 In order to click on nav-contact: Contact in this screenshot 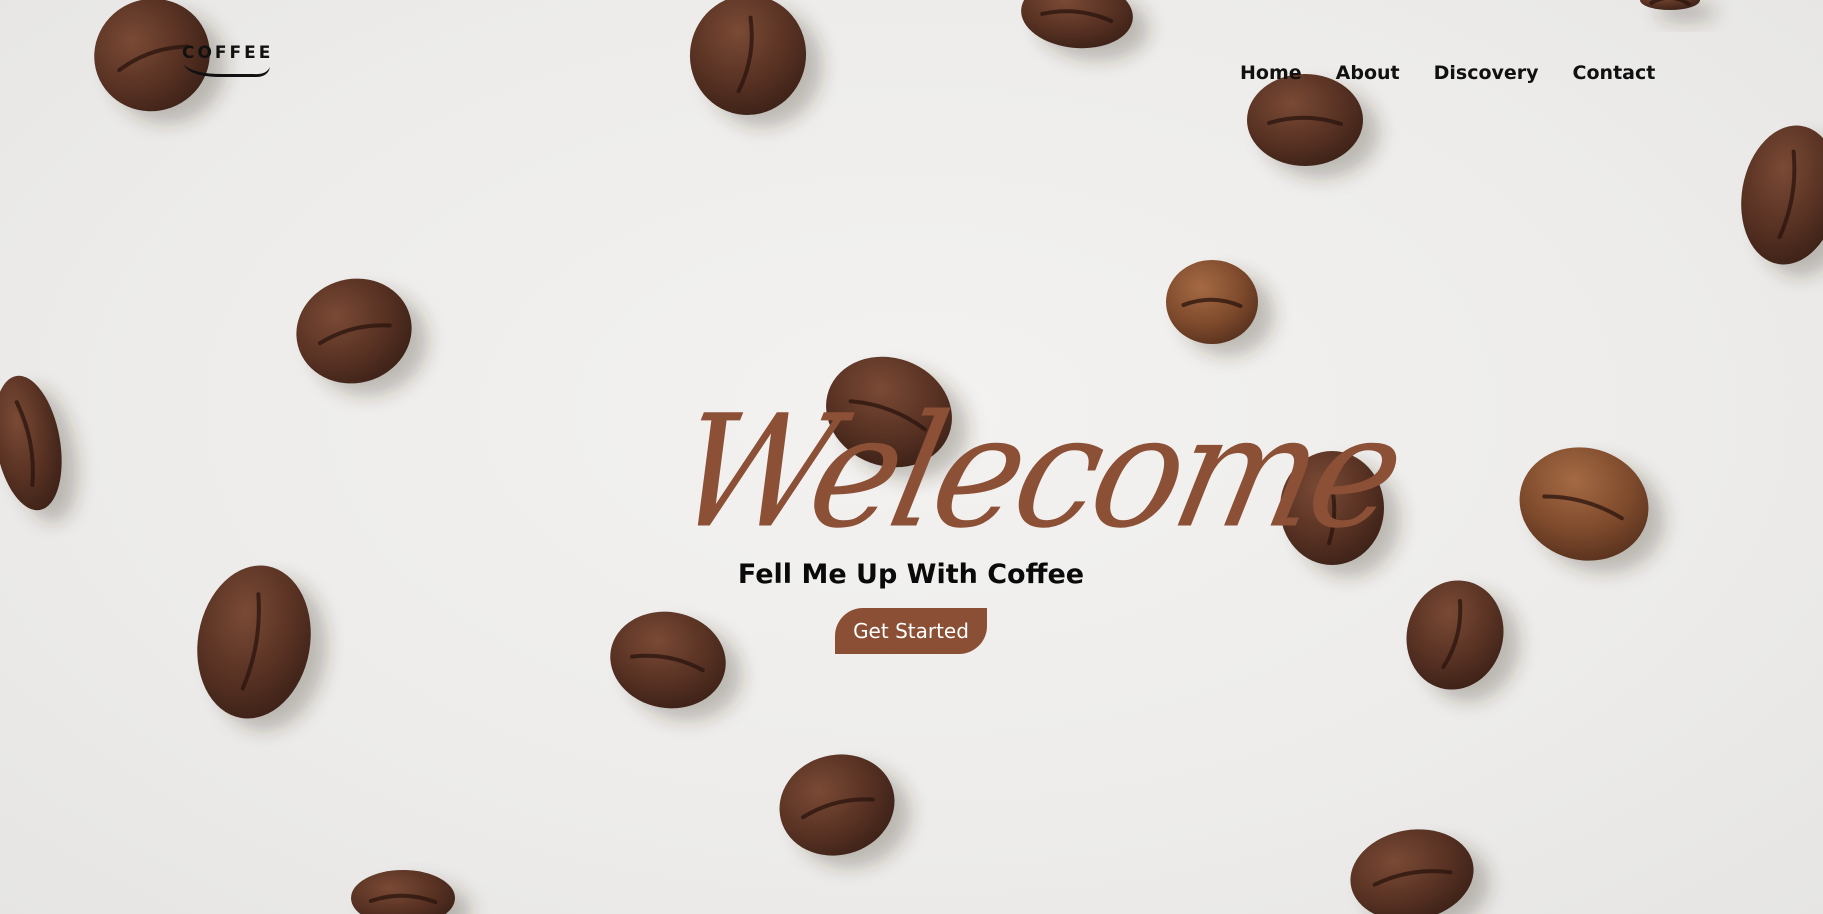, I will do `click(1614, 73)`.